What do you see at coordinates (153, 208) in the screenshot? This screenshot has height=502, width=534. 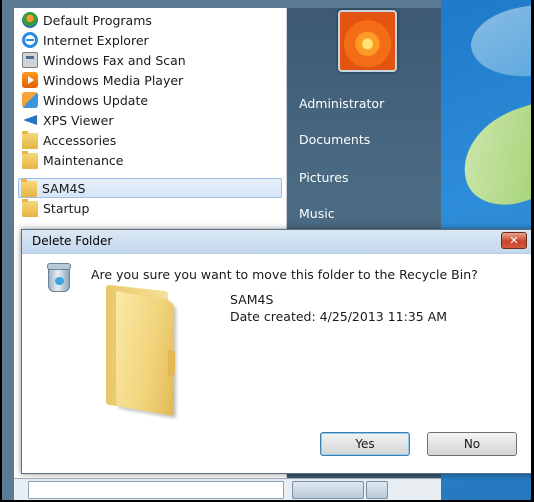 I see `folder-startup: Startup` at bounding box center [153, 208].